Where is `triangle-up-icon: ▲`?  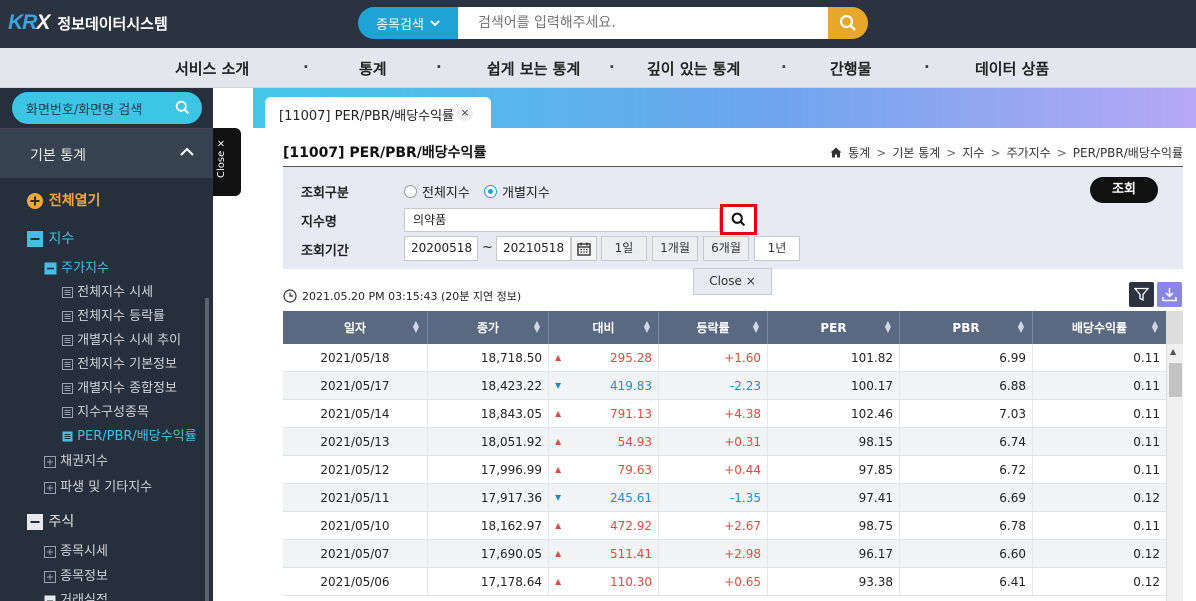 triangle-up-icon: ▲ is located at coordinates (558, 553).